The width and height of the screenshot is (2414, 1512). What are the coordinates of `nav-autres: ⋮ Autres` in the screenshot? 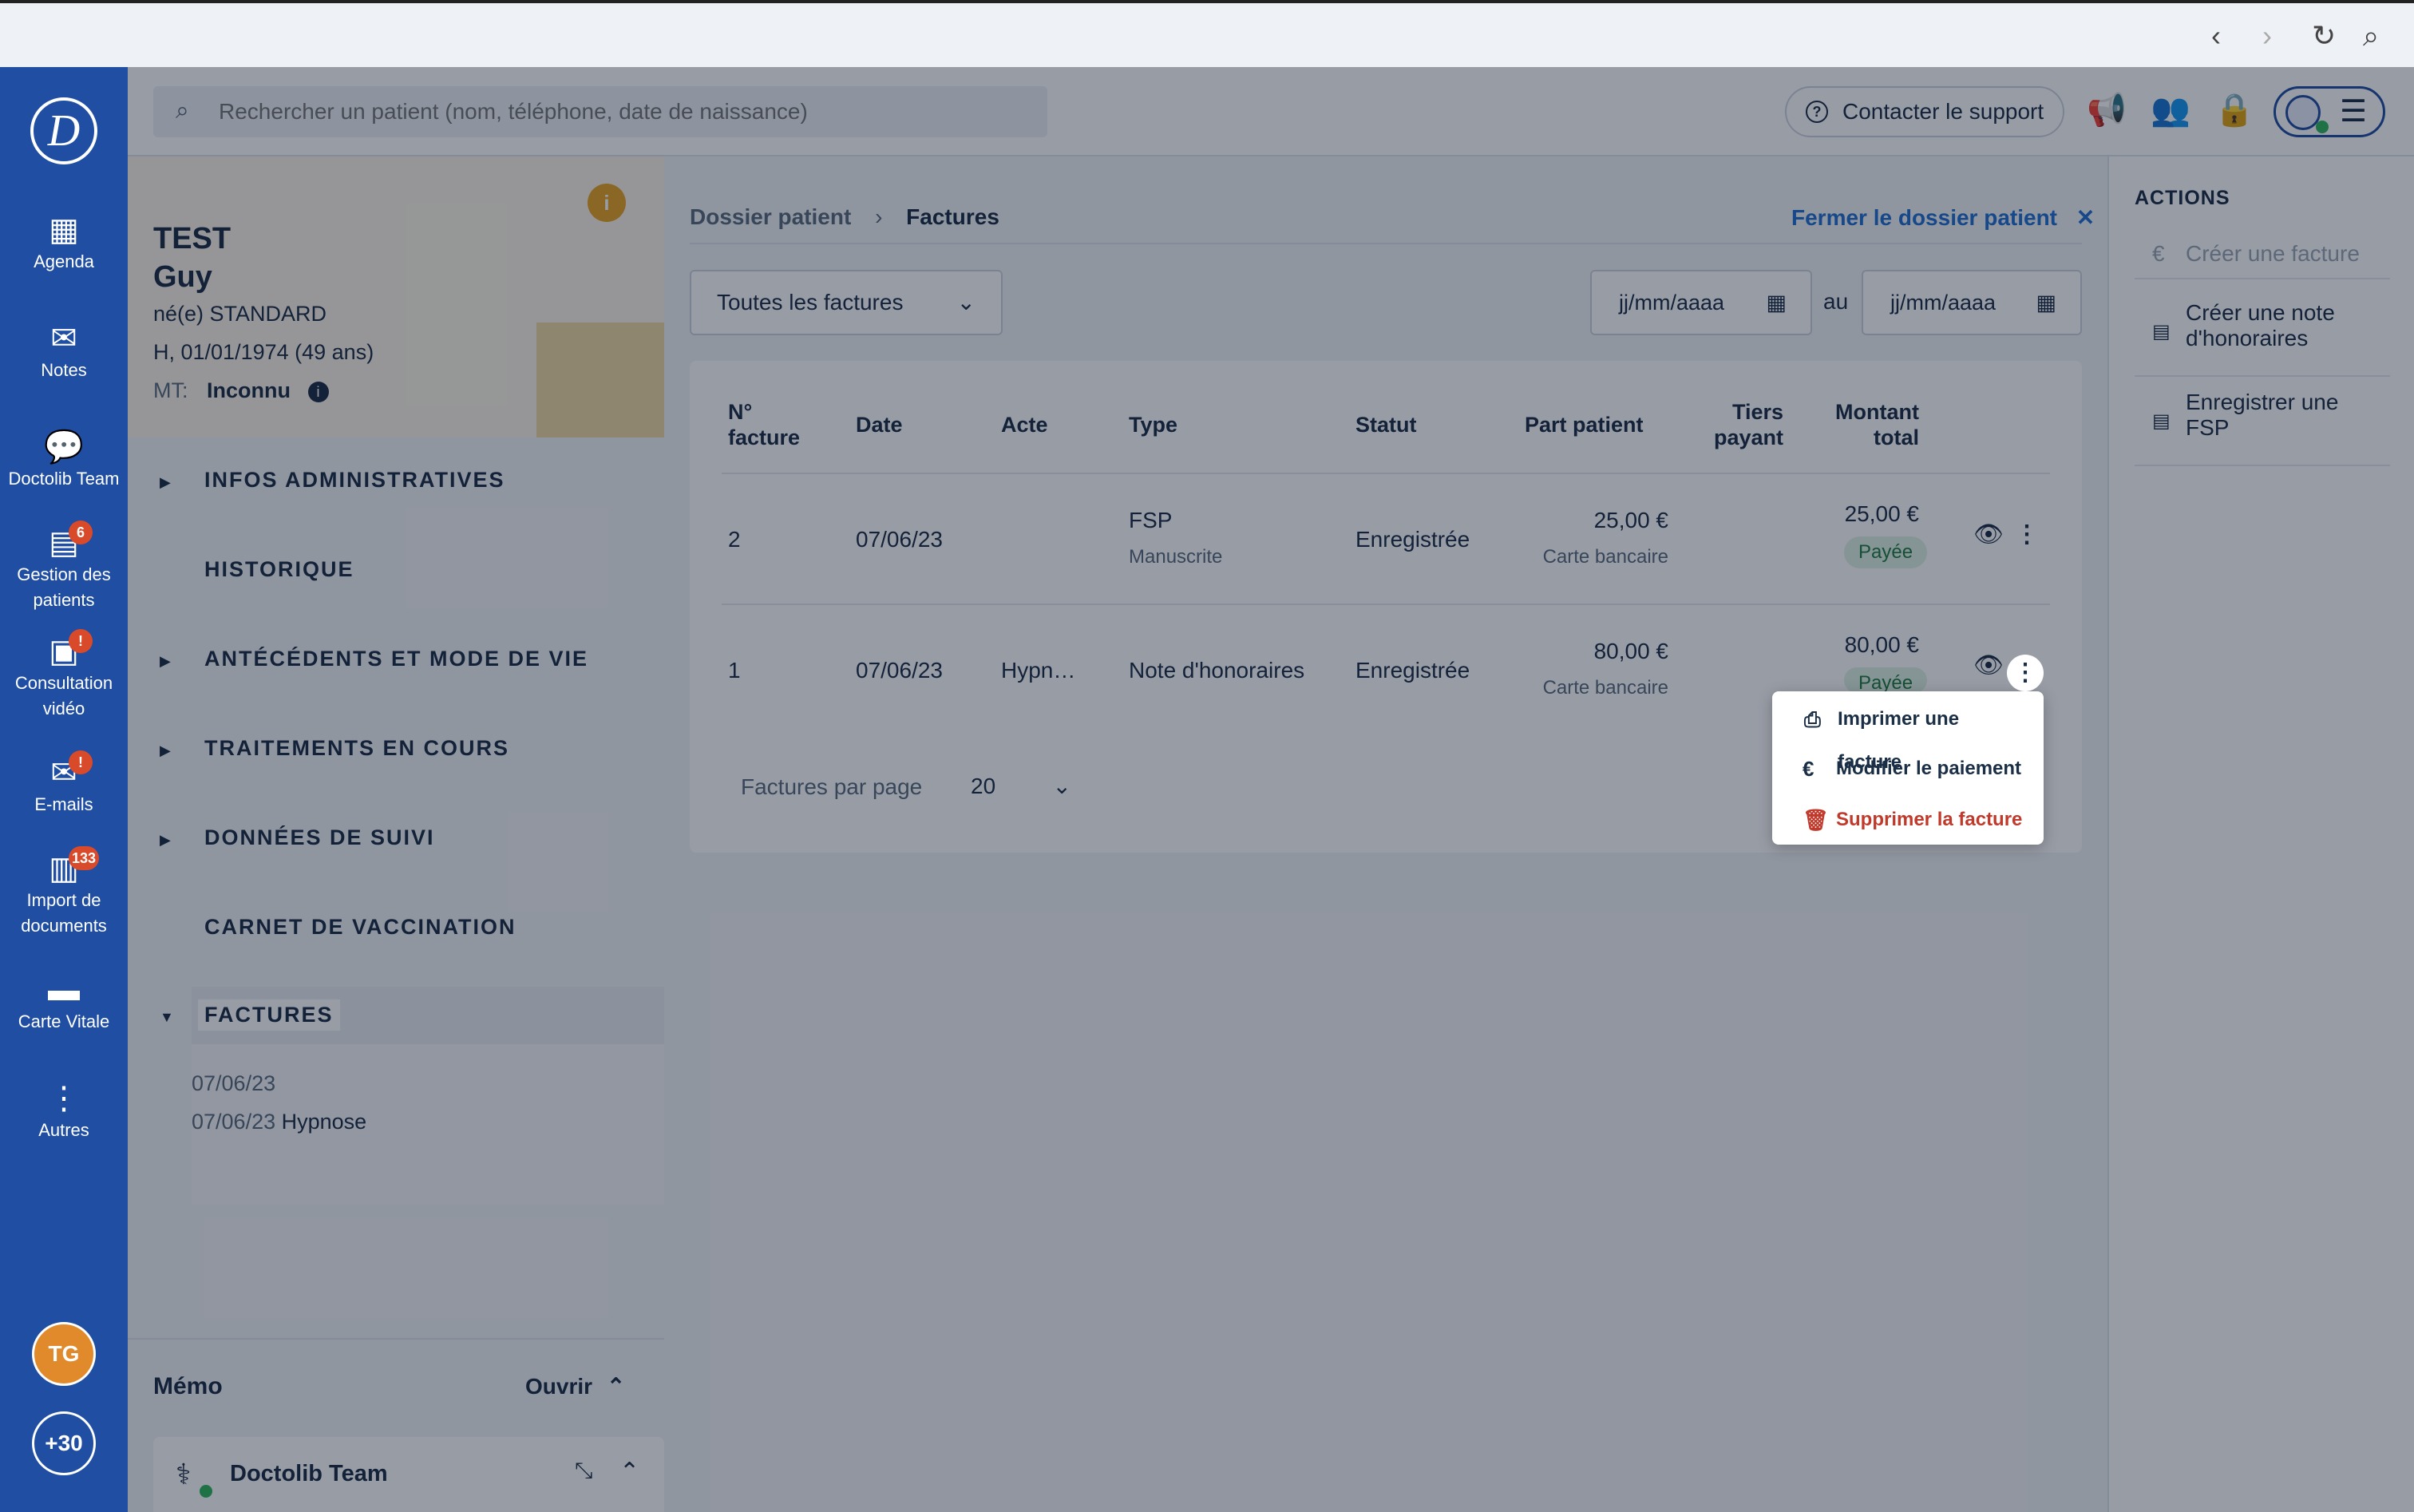 It's located at (64, 1111).